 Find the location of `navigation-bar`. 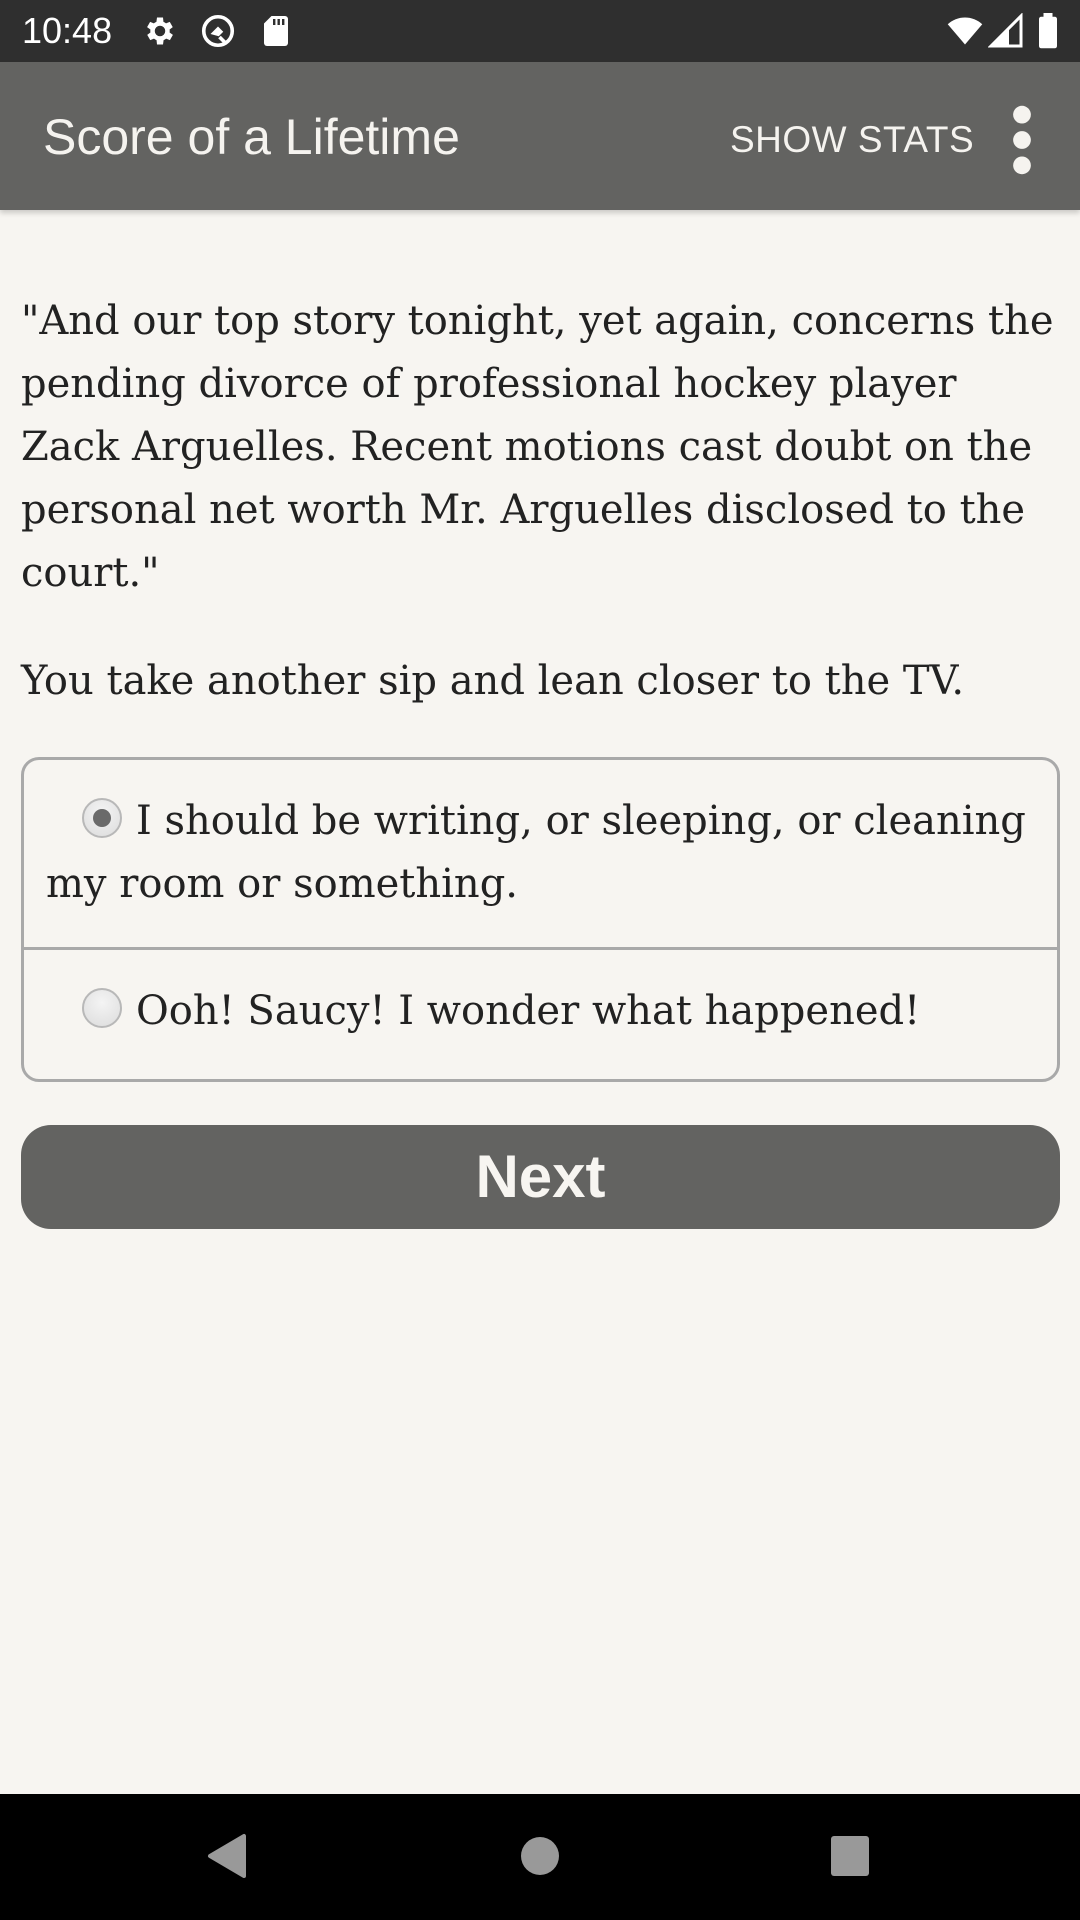

navigation-bar is located at coordinates (540, 1857).